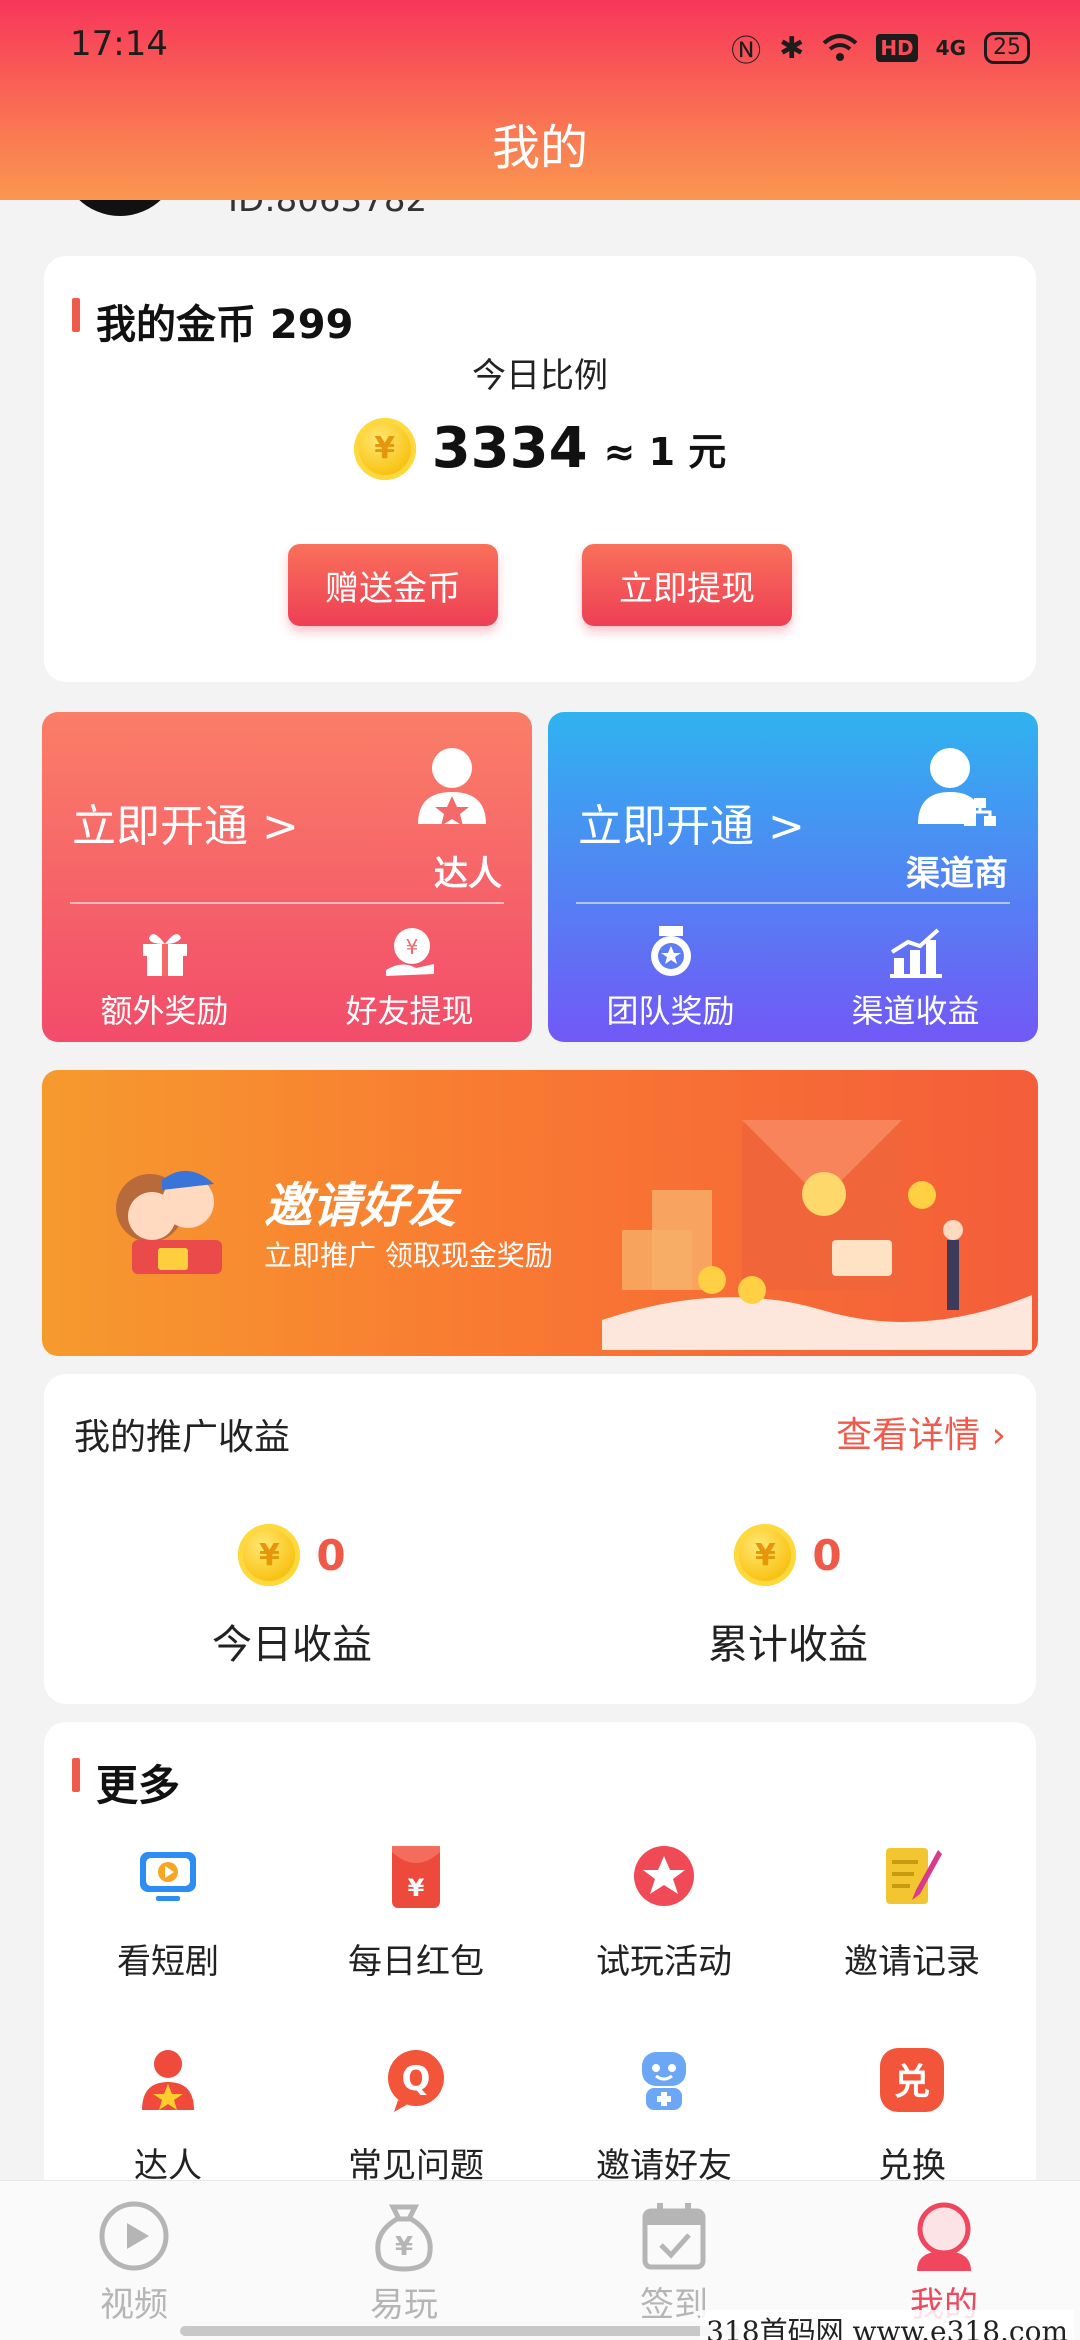 Image resolution: width=1080 pixels, height=2340 pixels. Describe the element at coordinates (793, 877) in the screenshot. I see `channel-upgrade-card: 立即开通 > 渠道商 团队奖励 渠道收益` at that location.